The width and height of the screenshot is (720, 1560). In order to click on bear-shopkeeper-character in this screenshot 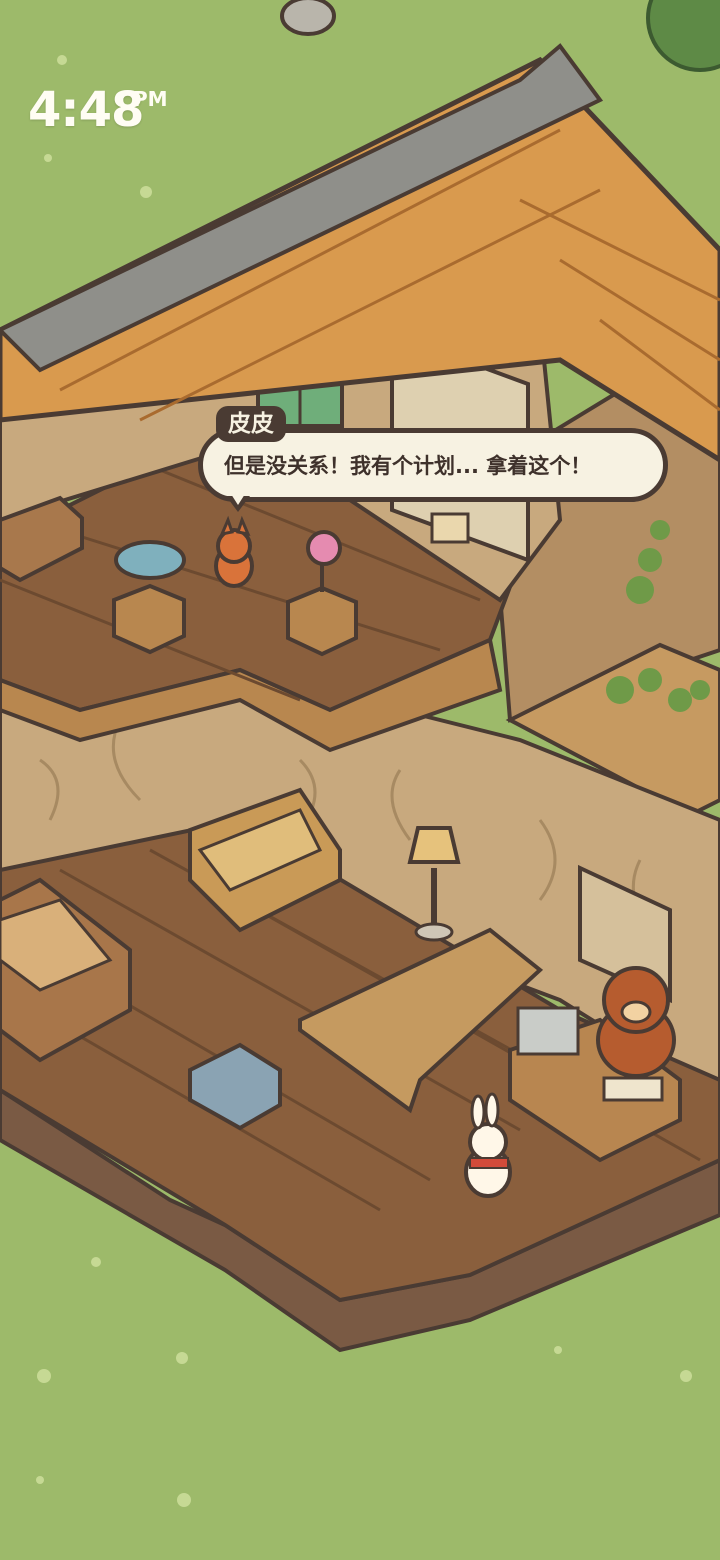, I will do `click(636, 1022)`.